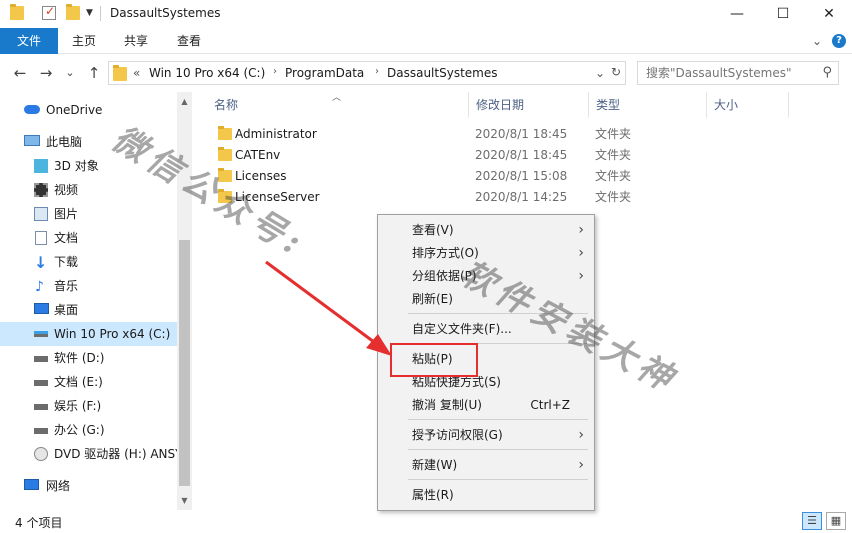 The height and width of the screenshot is (533, 852). Describe the element at coordinates (839, 41) in the screenshot. I see `help-icon: ?` at that location.